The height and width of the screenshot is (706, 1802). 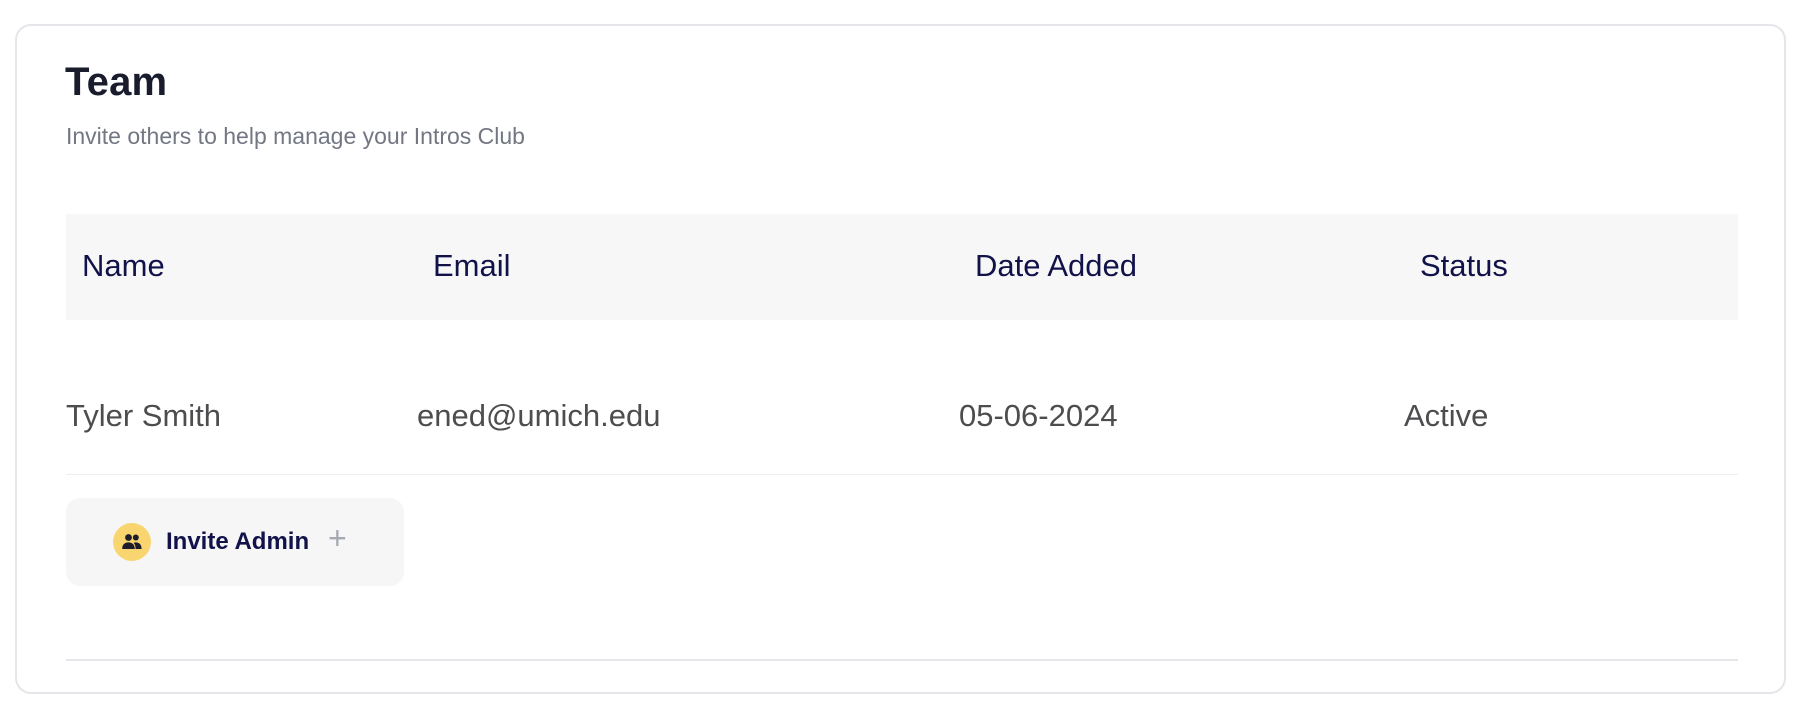 What do you see at coordinates (539, 415) in the screenshot?
I see `cell-email: ened@umich.edu` at bounding box center [539, 415].